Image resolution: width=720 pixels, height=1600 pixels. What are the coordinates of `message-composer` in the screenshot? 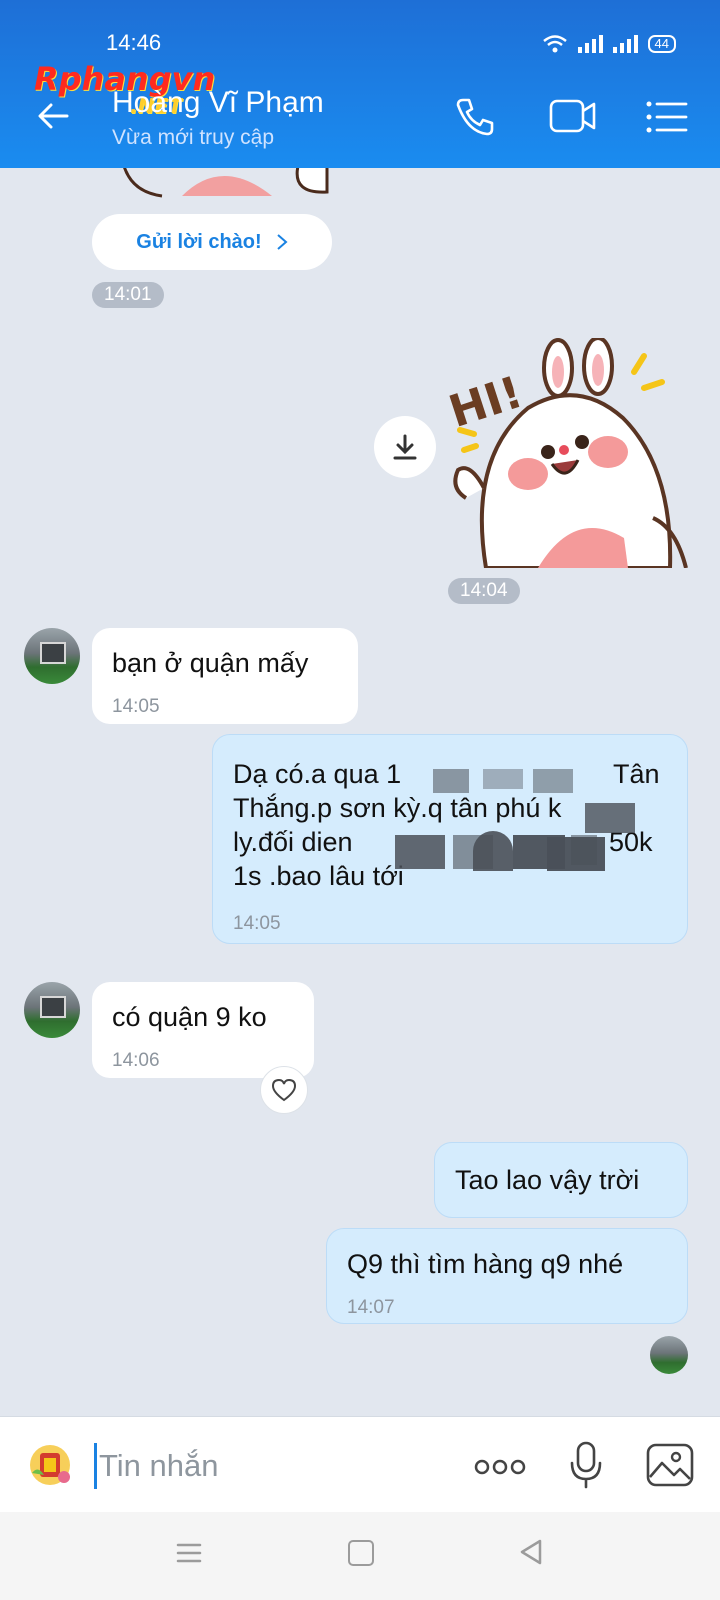 It's located at (360, 1464).